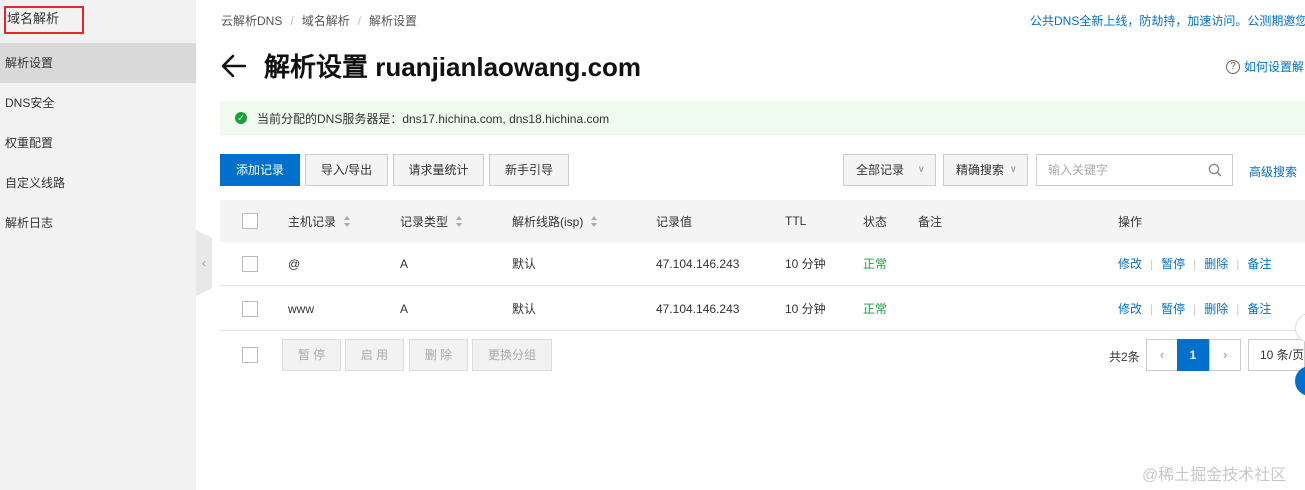 This screenshot has width=1305, height=490. What do you see at coordinates (1274, 67) in the screenshot?
I see `help-link-label: 如何设置解` at bounding box center [1274, 67].